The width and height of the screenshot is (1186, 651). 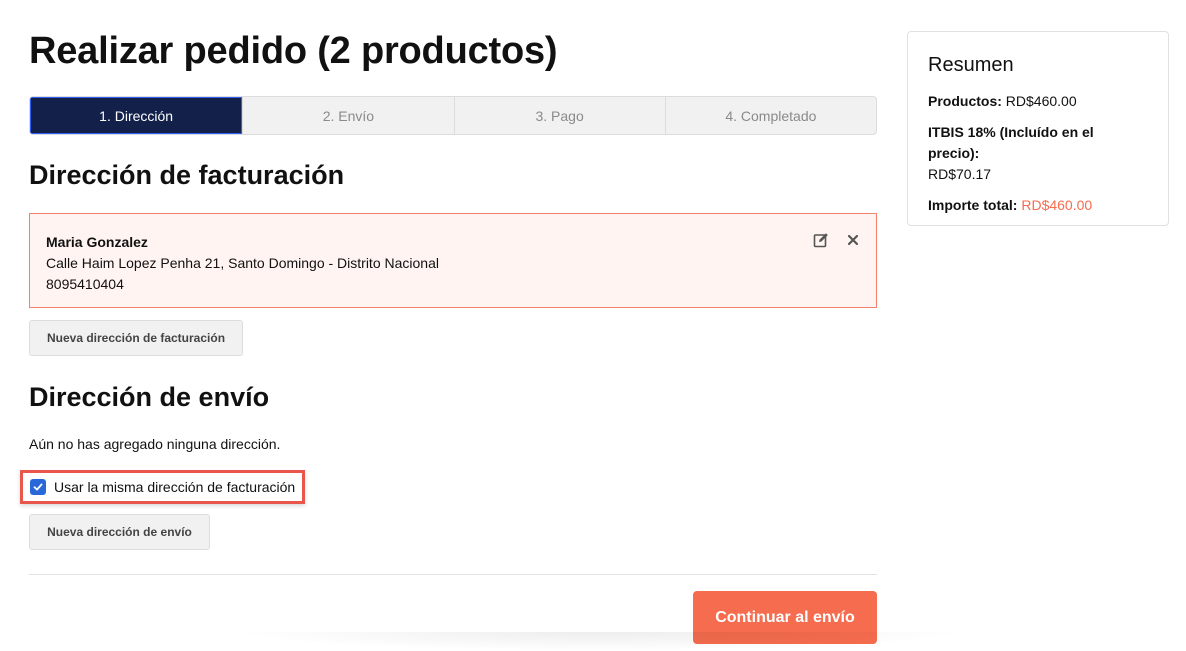 What do you see at coordinates (965, 101) in the screenshot?
I see `summary-products-label: Productos:` at bounding box center [965, 101].